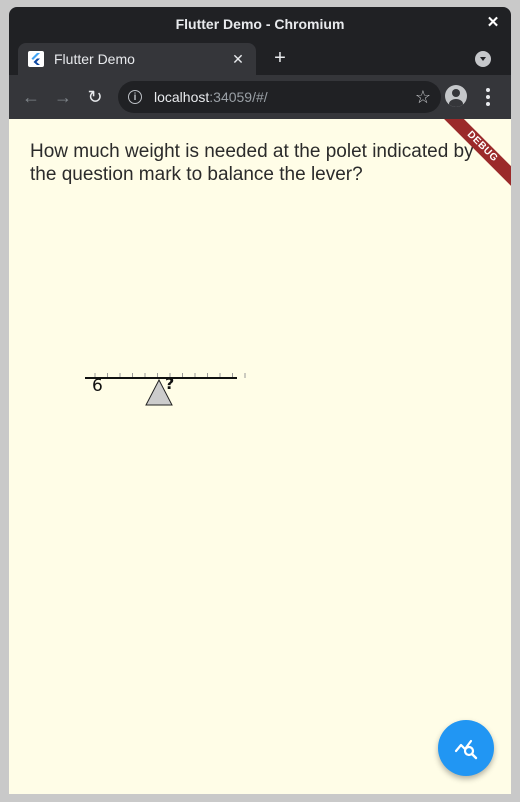 The width and height of the screenshot is (520, 802). What do you see at coordinates (456, 96) in the screenshot?
I see `profile-icon` at bounding box center [456, 96].